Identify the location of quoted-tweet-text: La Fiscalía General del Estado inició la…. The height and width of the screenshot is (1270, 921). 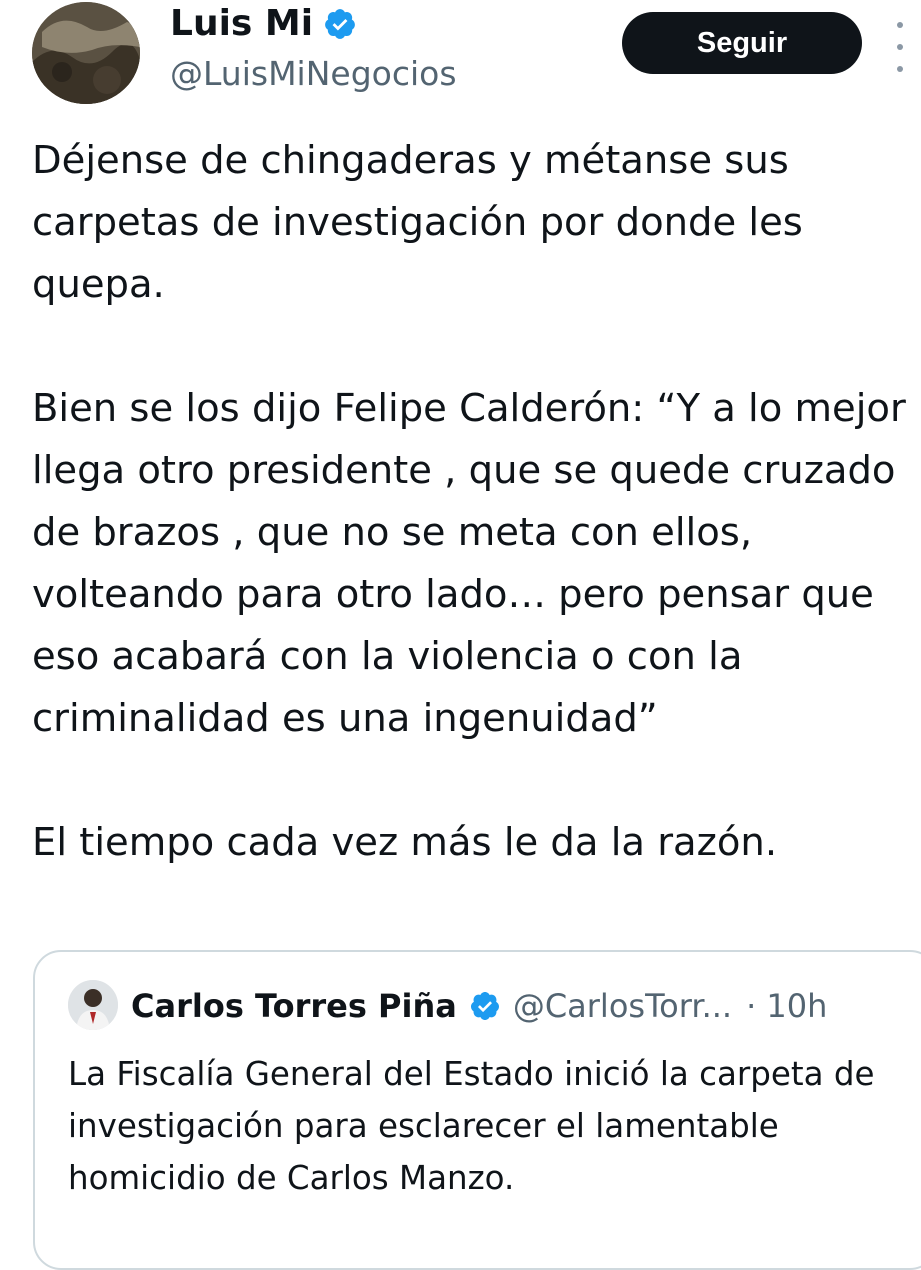
(471, 1126).